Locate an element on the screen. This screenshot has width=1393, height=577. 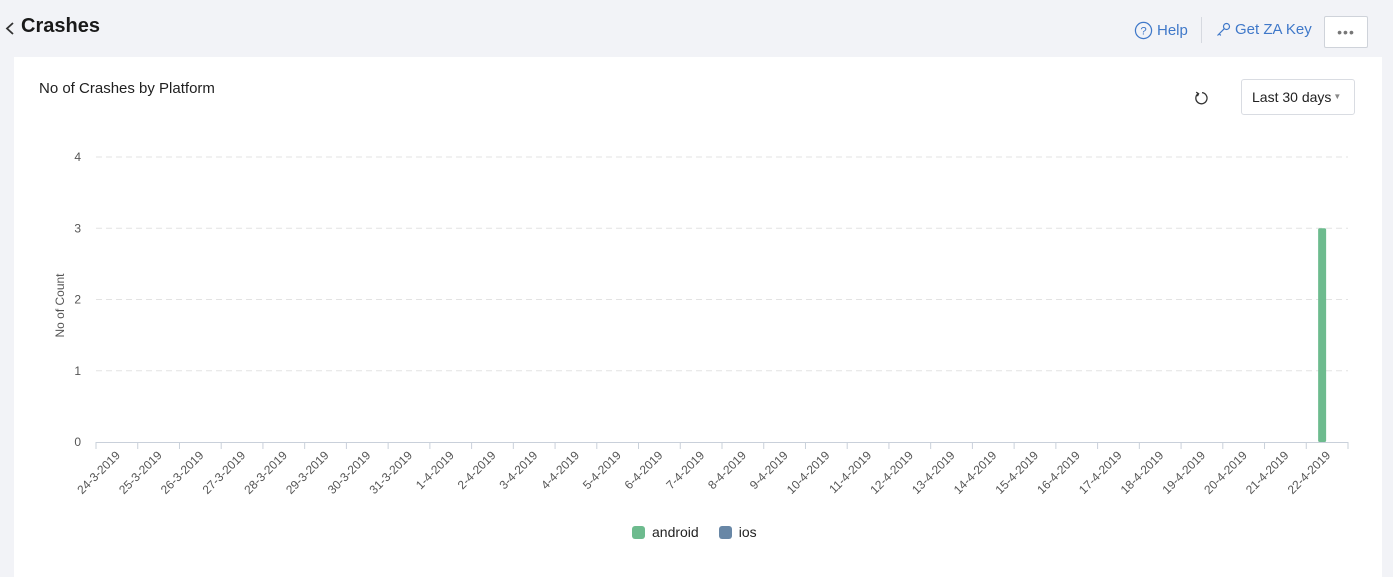
x-tick-label: 1-4-2019 is located at coordinates (435, 470).